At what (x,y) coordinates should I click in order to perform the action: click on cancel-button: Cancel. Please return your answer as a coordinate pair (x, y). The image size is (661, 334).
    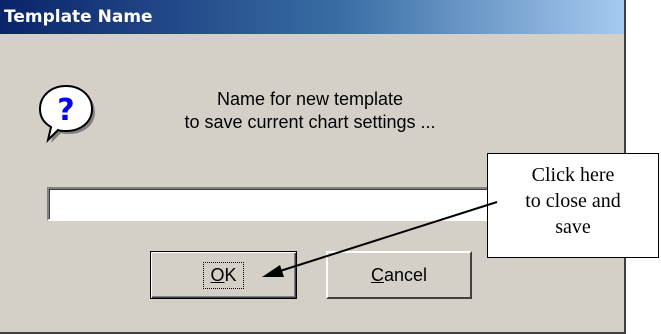
    Looking at the image, I should click on (399, 275).